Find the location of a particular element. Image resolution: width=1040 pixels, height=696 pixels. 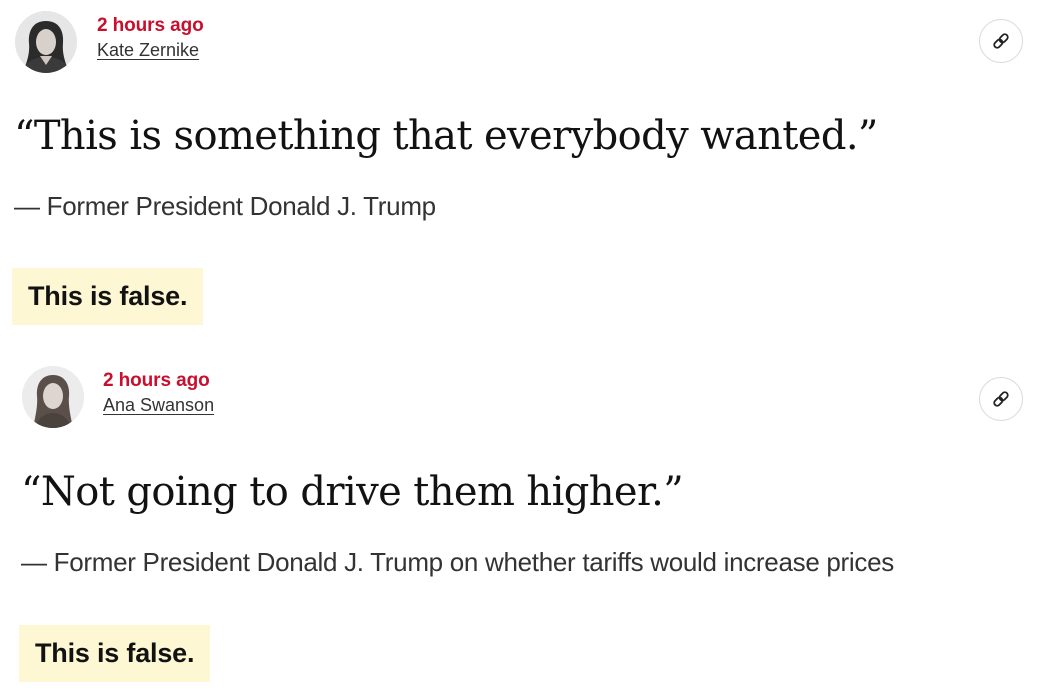

post-meta: 2 hours ago Kate Zernike is located at coordinates (150, 38).